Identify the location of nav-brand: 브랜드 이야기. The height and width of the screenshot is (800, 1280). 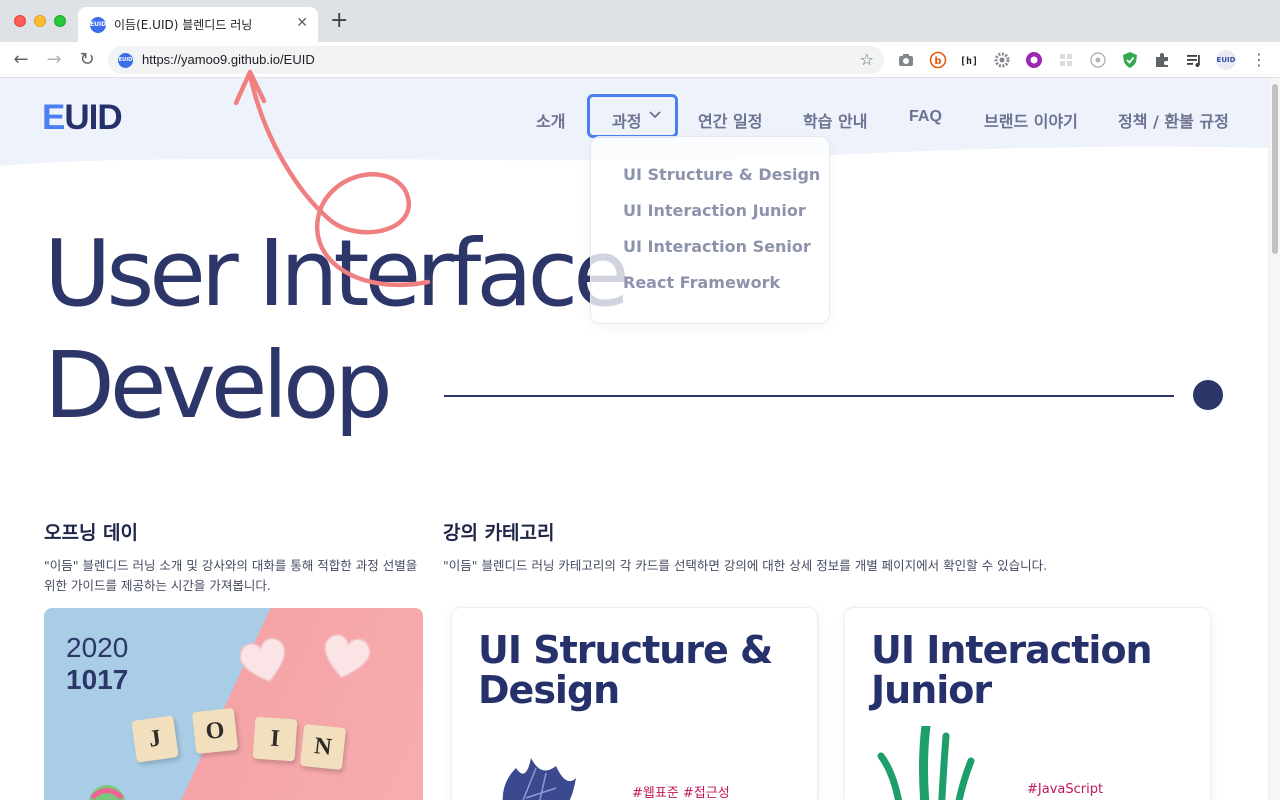
(1031, 120).